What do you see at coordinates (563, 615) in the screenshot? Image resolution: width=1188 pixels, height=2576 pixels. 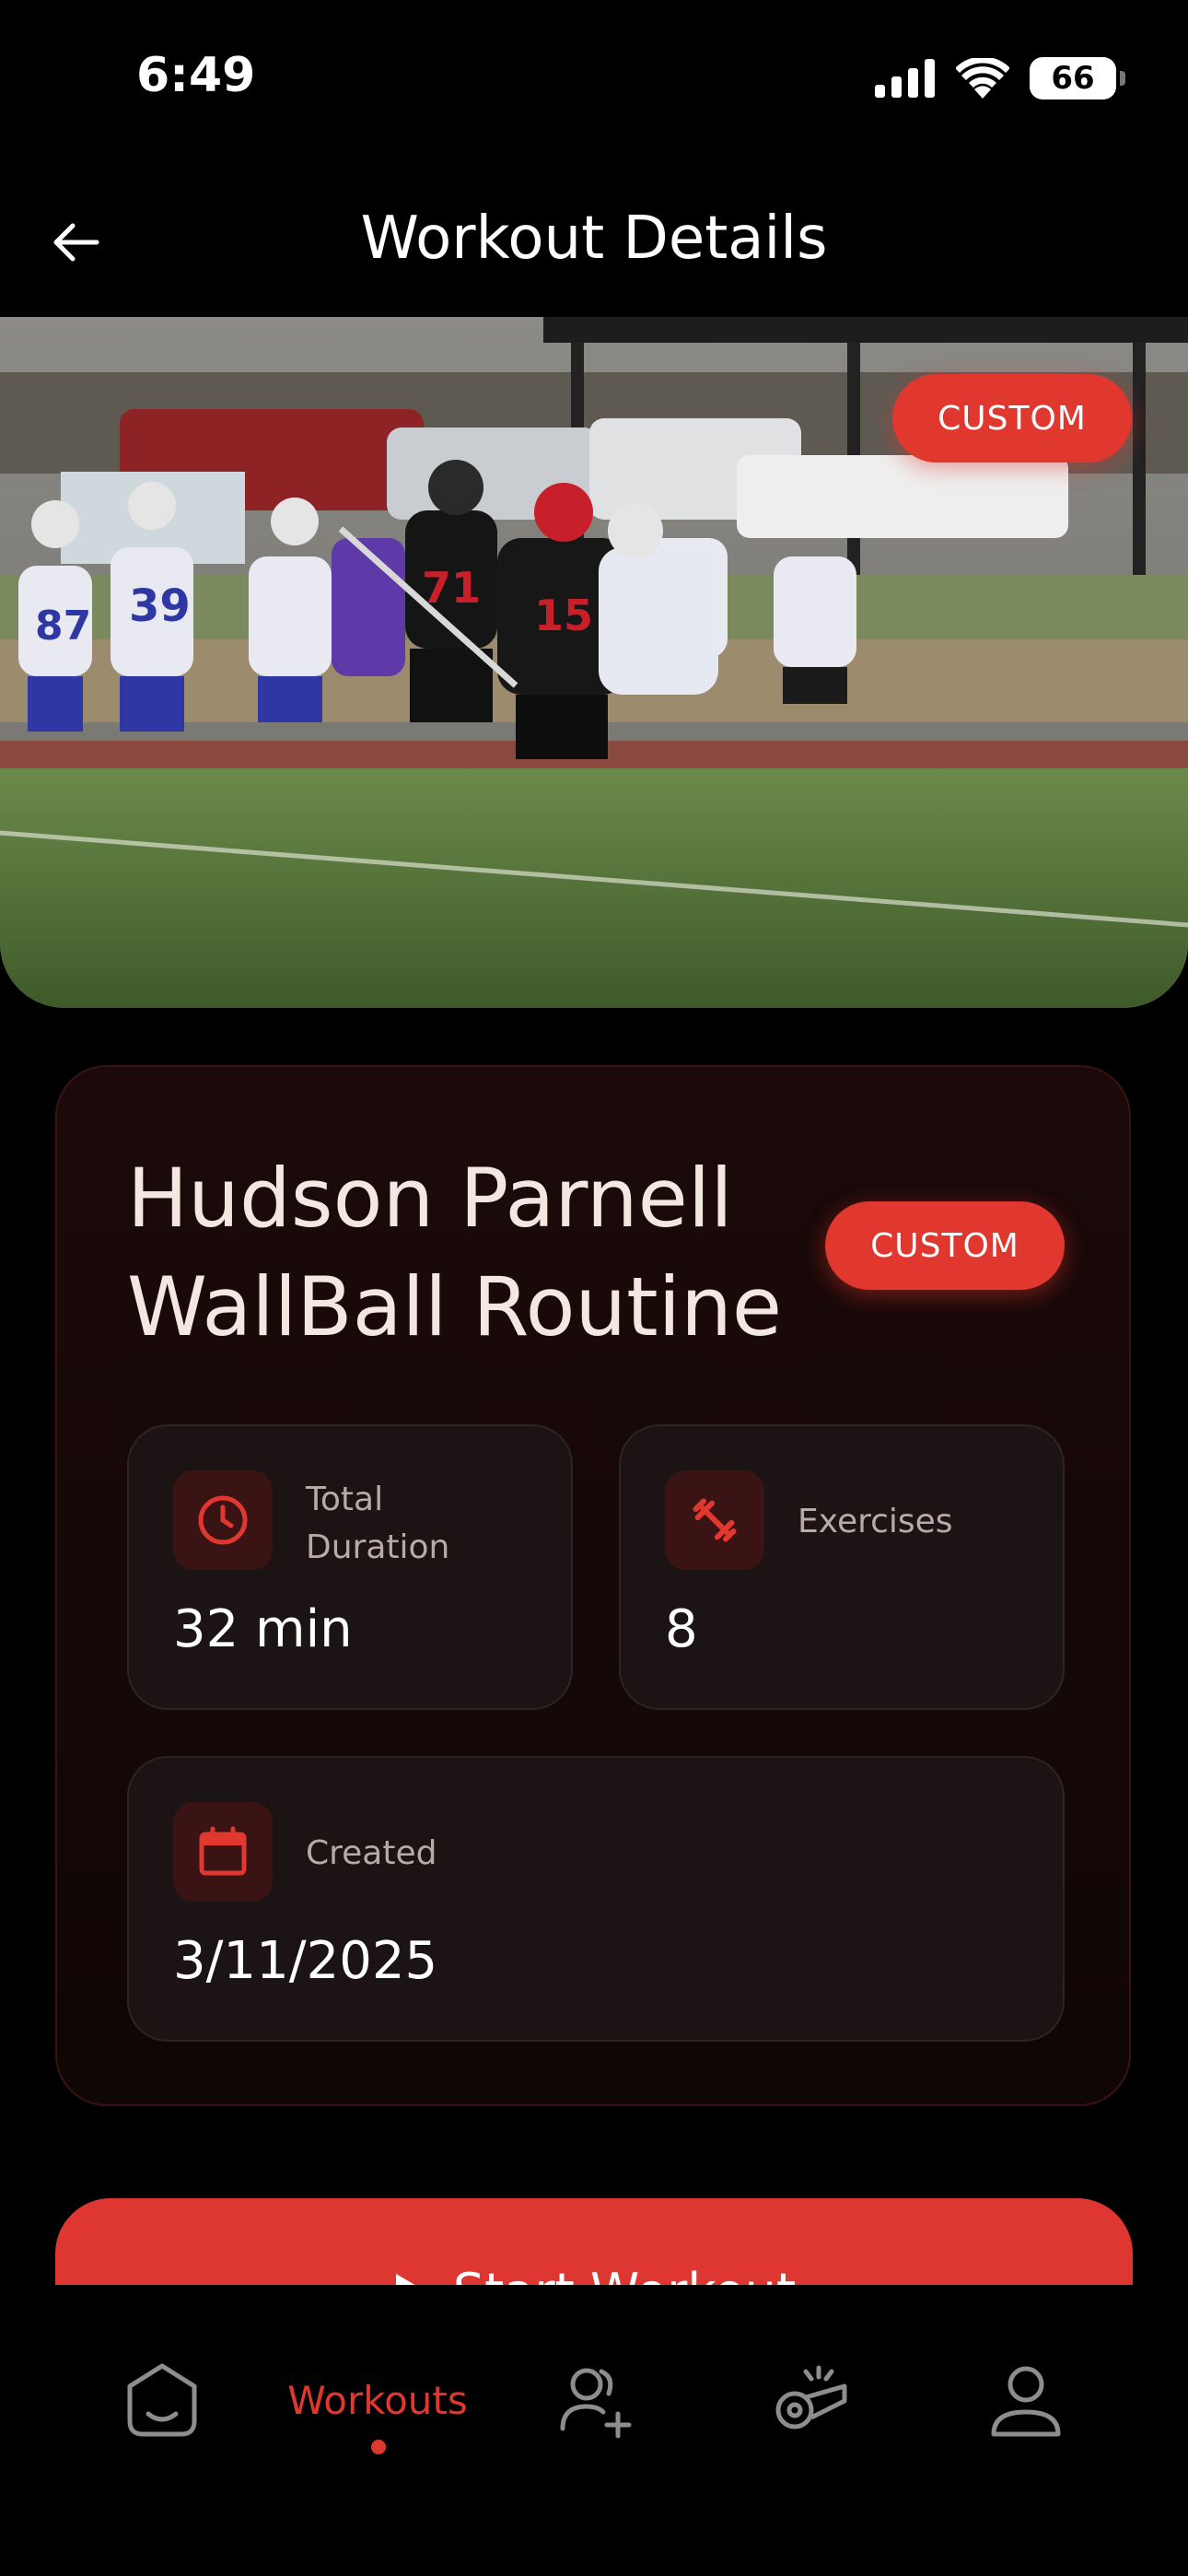 I see `jersey-number-15: 15` at bounding box center [563, 615].